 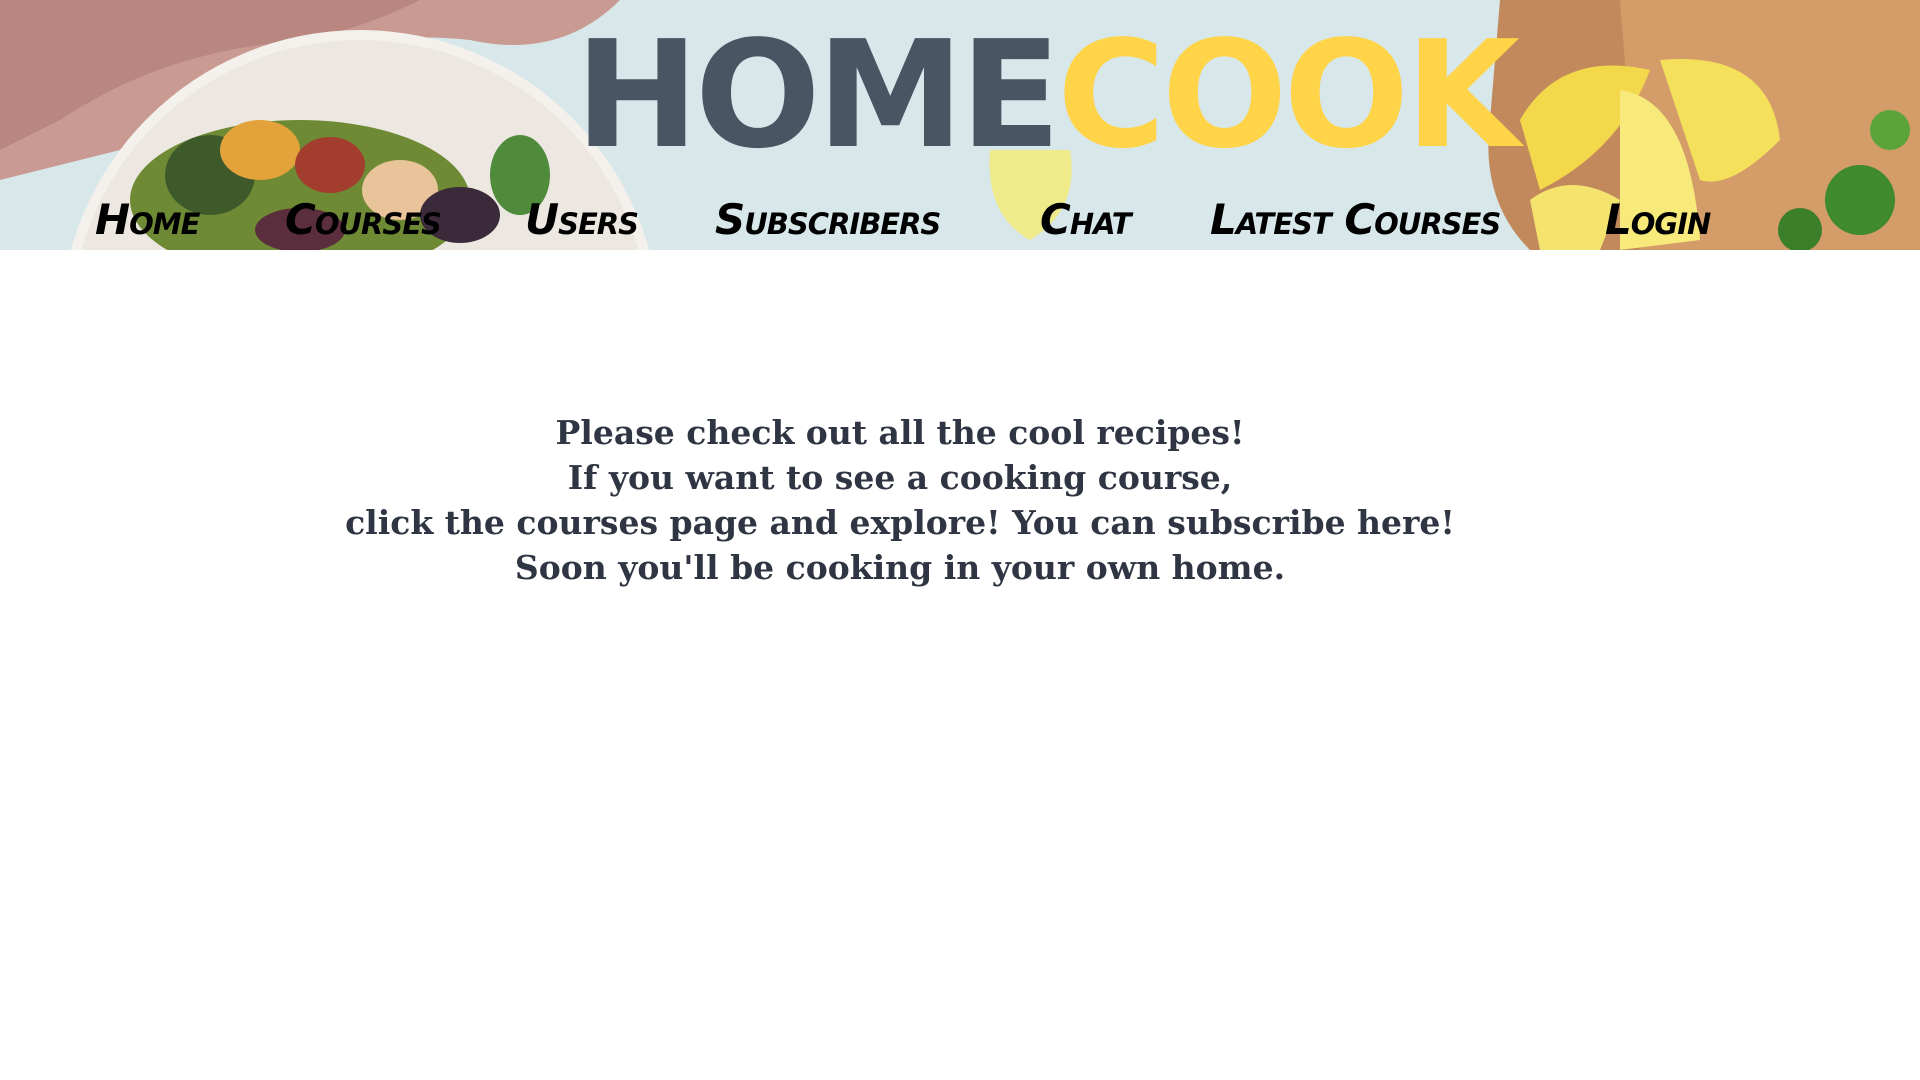 What do you see at coordinates (1355, 220) in the screenshot?
I see `nav-latest-courses: Latest Courses` at bounding box center [1355, 220].